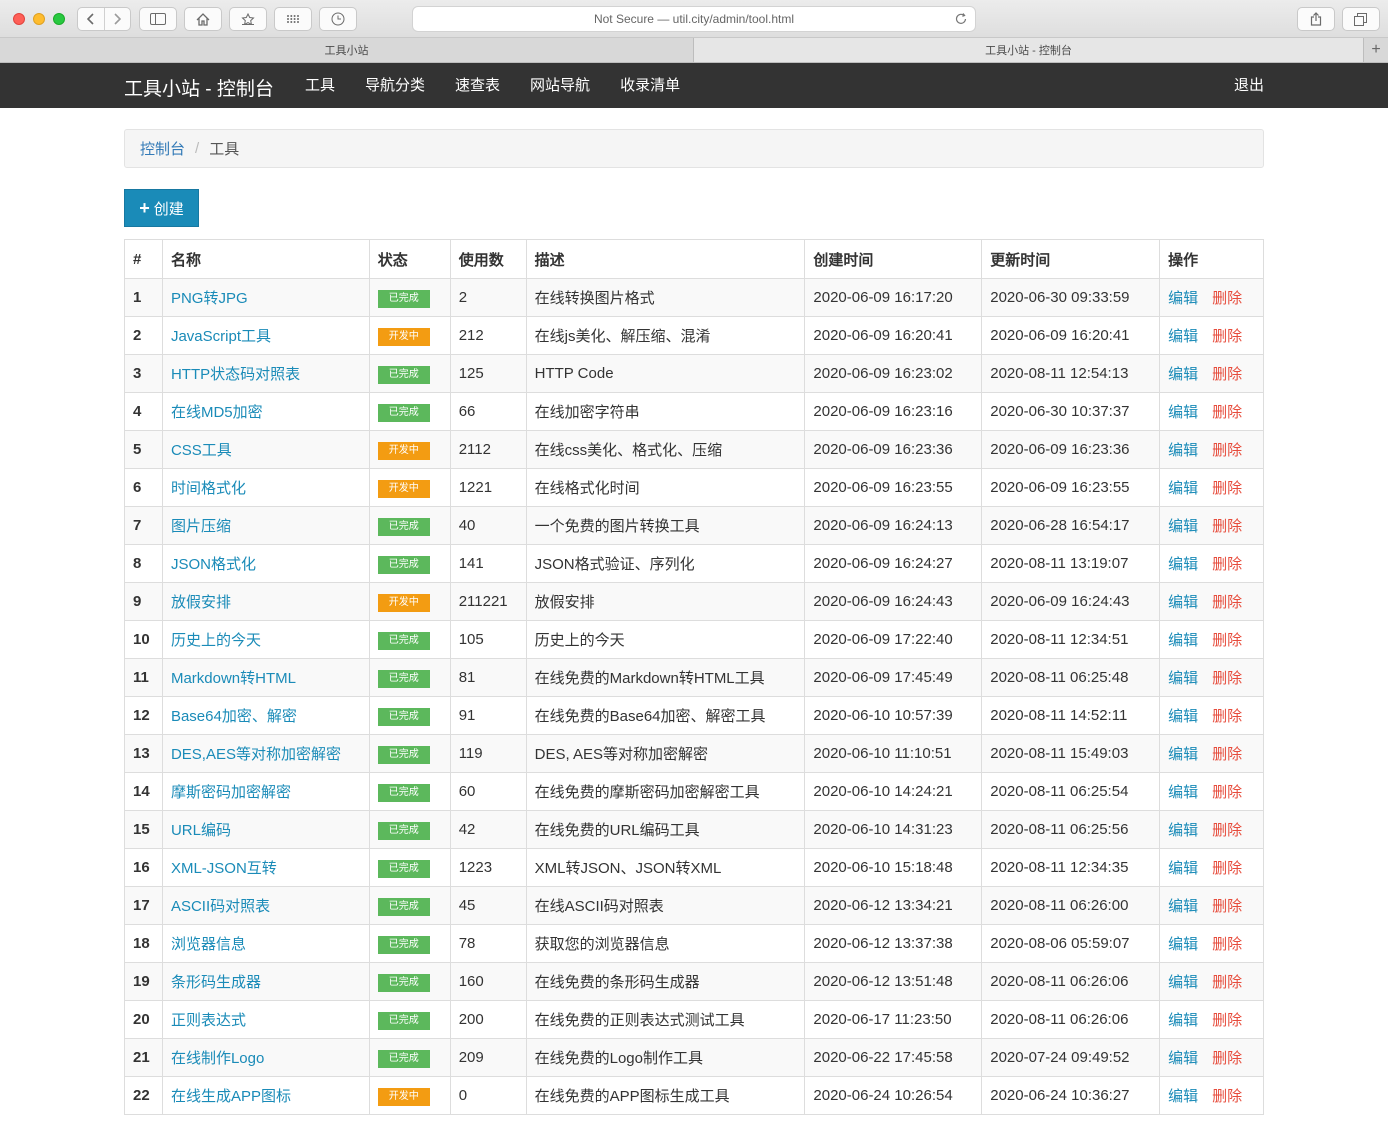 This screenshot has height=1128, width=1388. What do you see at coordinates (694, 19) in the screenshot?
I see `address-bar: Not Secure — util.city/admin/tool.html` at bounding box center [694, 19].